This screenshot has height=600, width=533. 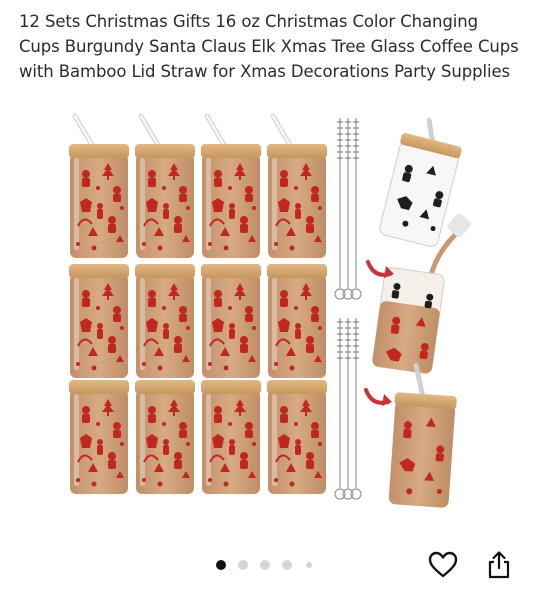 I want to click on favorite-button, so click(x=443, y=565).